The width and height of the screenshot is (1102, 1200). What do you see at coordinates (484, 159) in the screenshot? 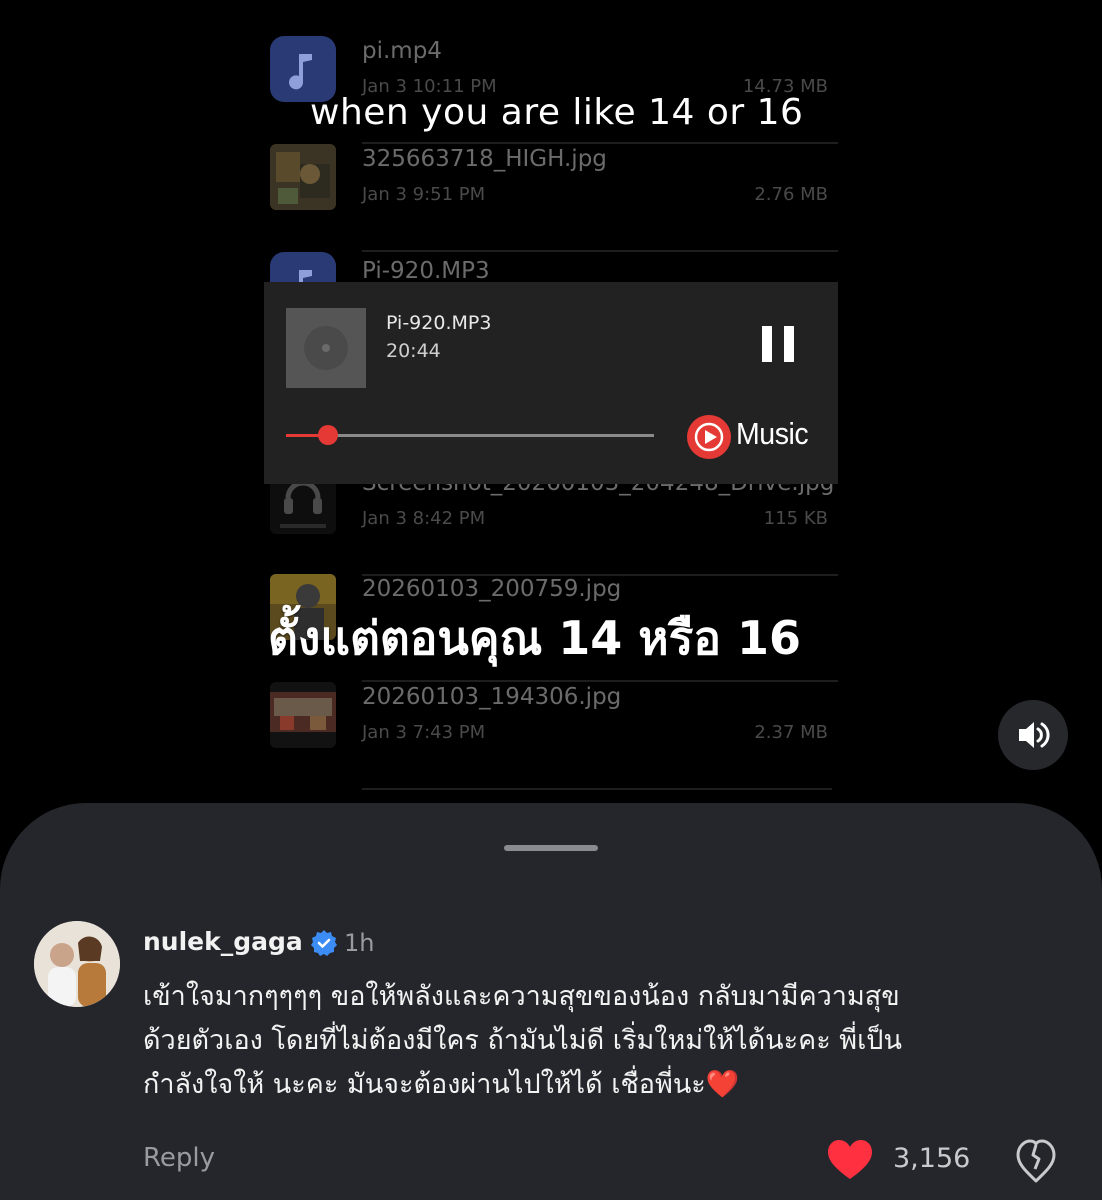
I see `file-name: 325663718_HIGH.jpg` at bounding box center [484, 159].